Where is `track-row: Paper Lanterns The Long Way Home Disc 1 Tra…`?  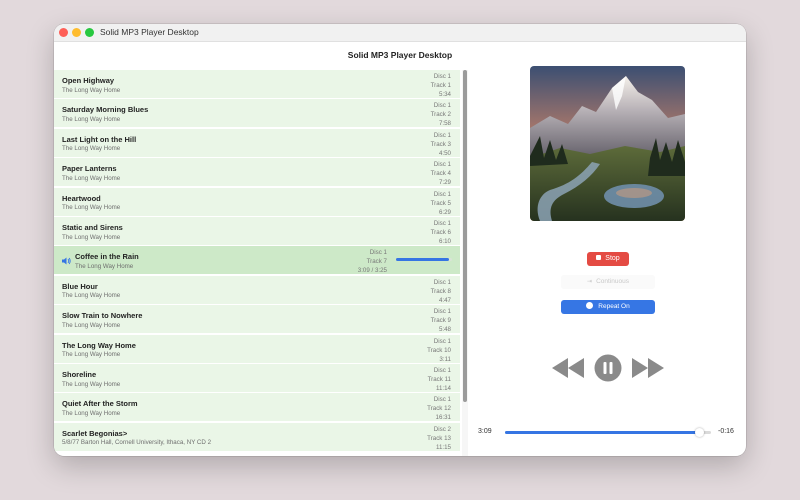 track-row: Paper Lanterns The Long Way Home Disc 1 Tra… is located at coordinates (257, 173).